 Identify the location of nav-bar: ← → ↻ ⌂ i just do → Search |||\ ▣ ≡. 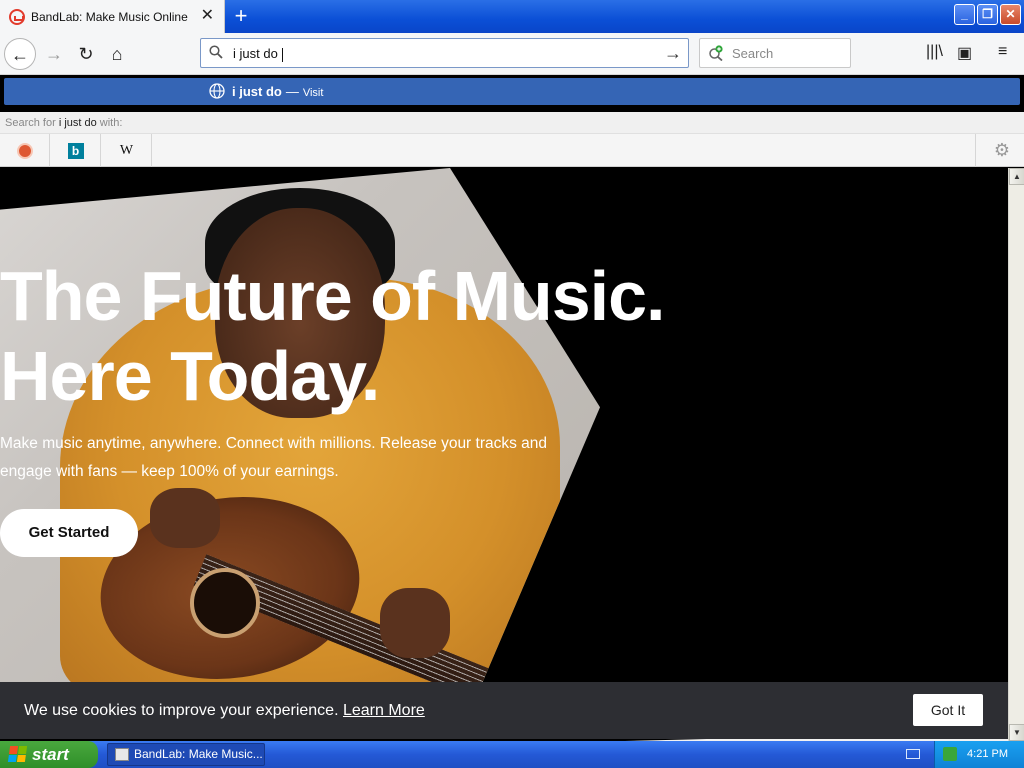
(512, 54).